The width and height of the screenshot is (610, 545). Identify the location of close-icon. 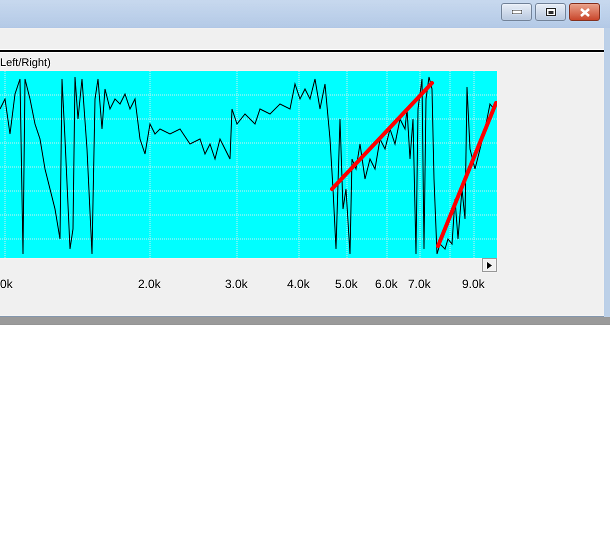
(585, 12).